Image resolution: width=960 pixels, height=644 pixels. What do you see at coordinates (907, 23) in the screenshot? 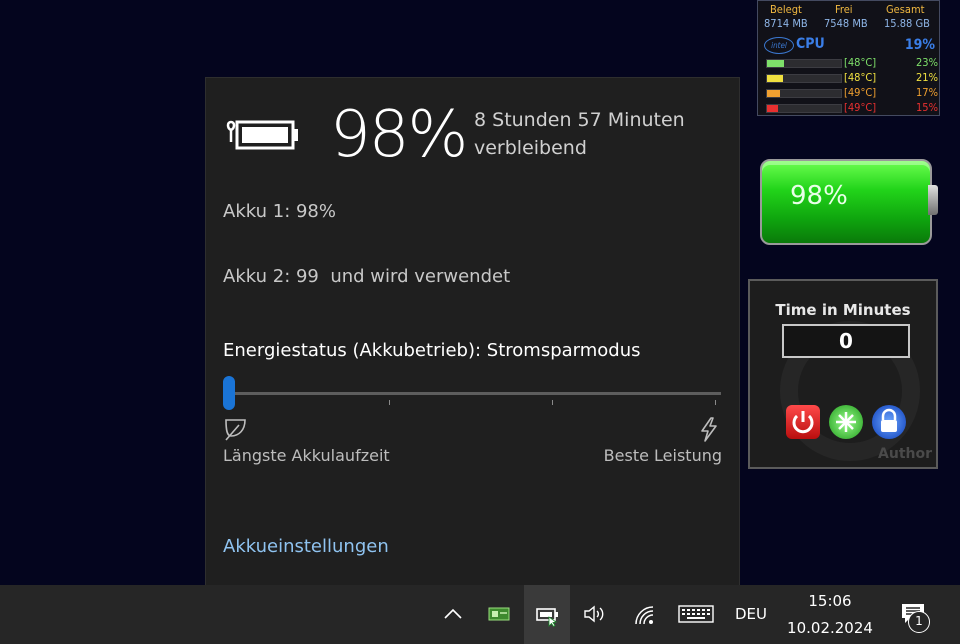
I see `memory-total-value: 15.88 GB` at bounding box center [907, 23].